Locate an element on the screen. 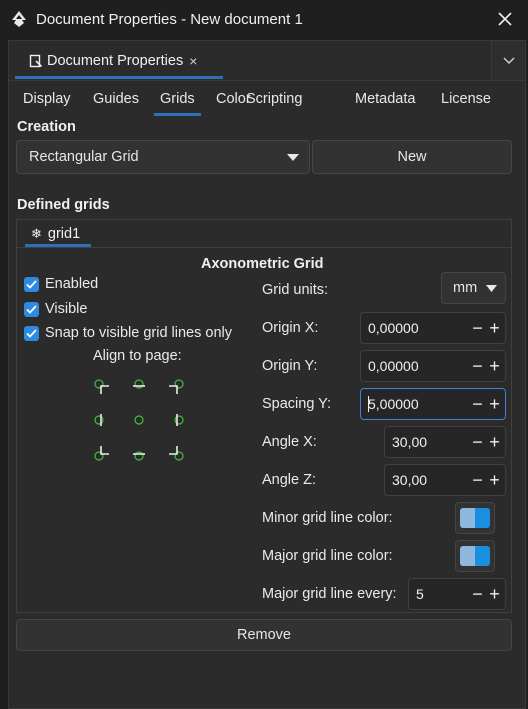  grid-type-value: Rectangular Grid is located at coordinates (84, 157).